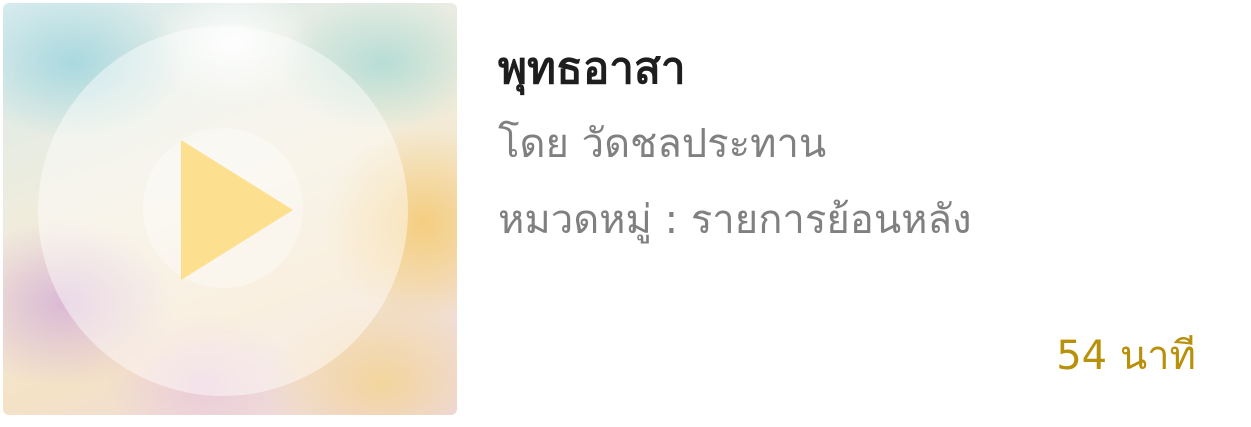 The height and width of the screenshot is (427, 1251). What do you see at coordinates (735, 220) in the screenshot?
I see `program-category: หมวดหมู่ : รายการย้อนหลัง` at bounding box center [735, 220].